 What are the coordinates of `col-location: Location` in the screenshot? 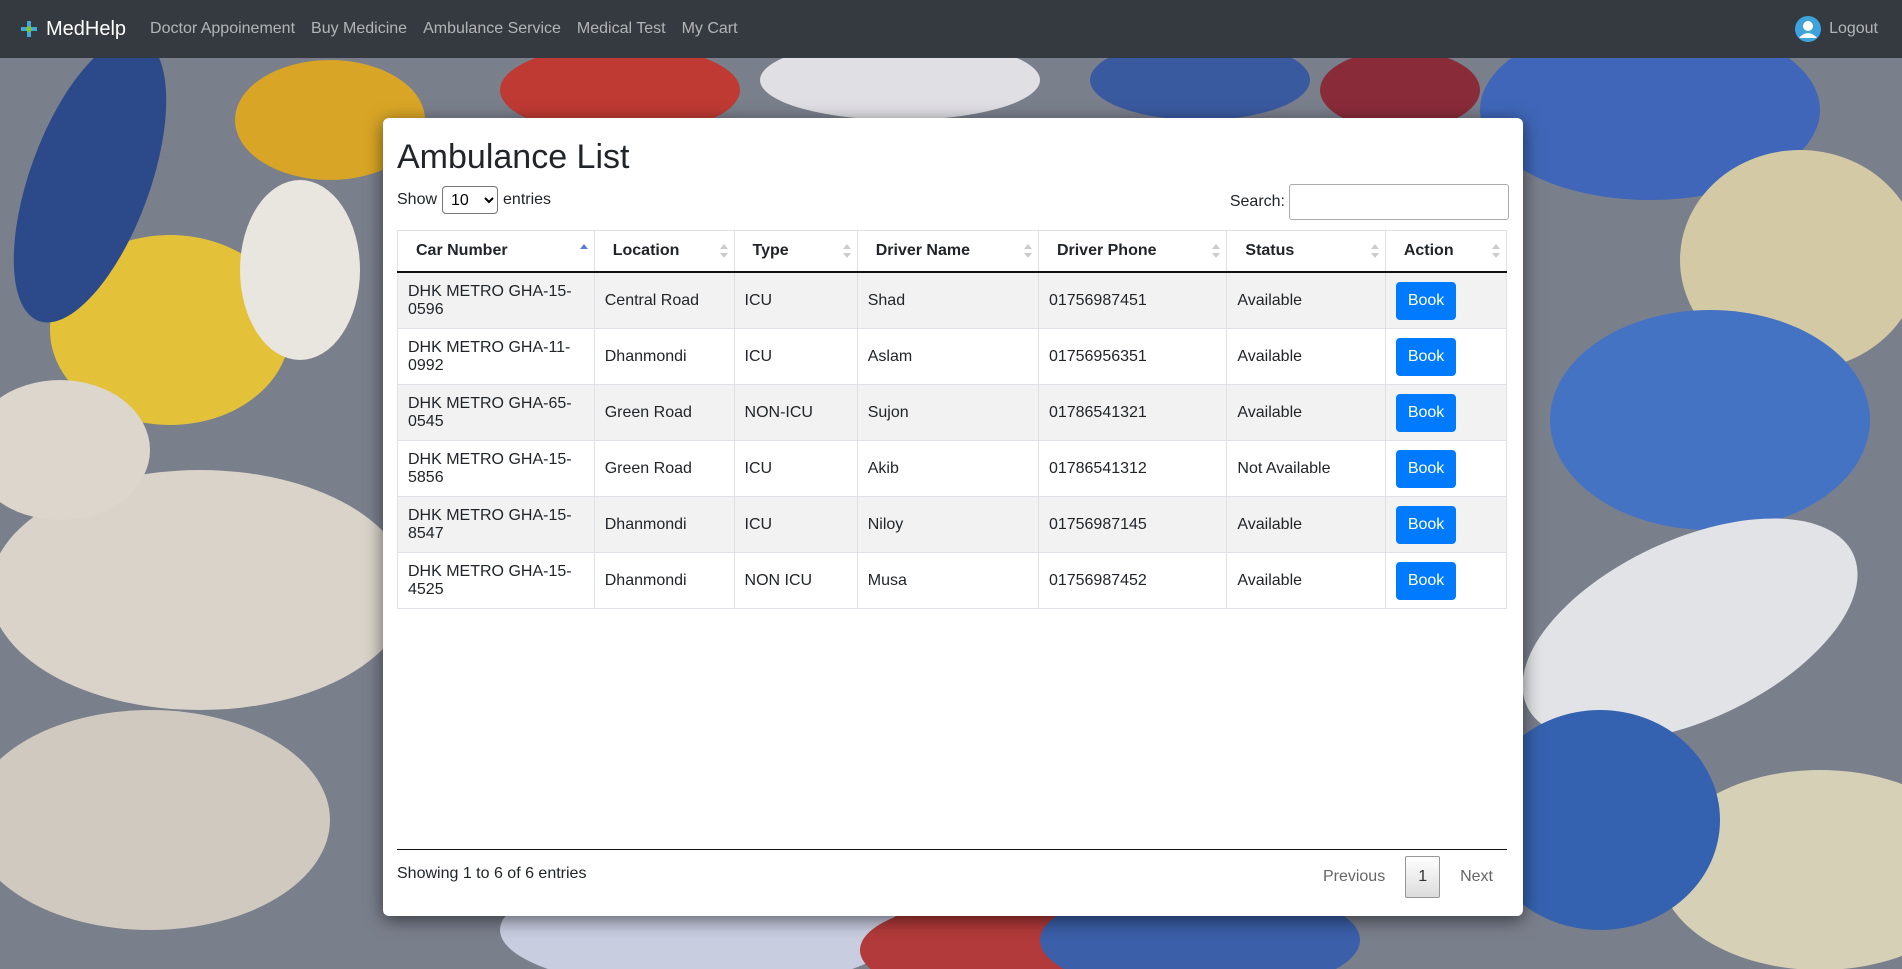 It's located at (664, 251).